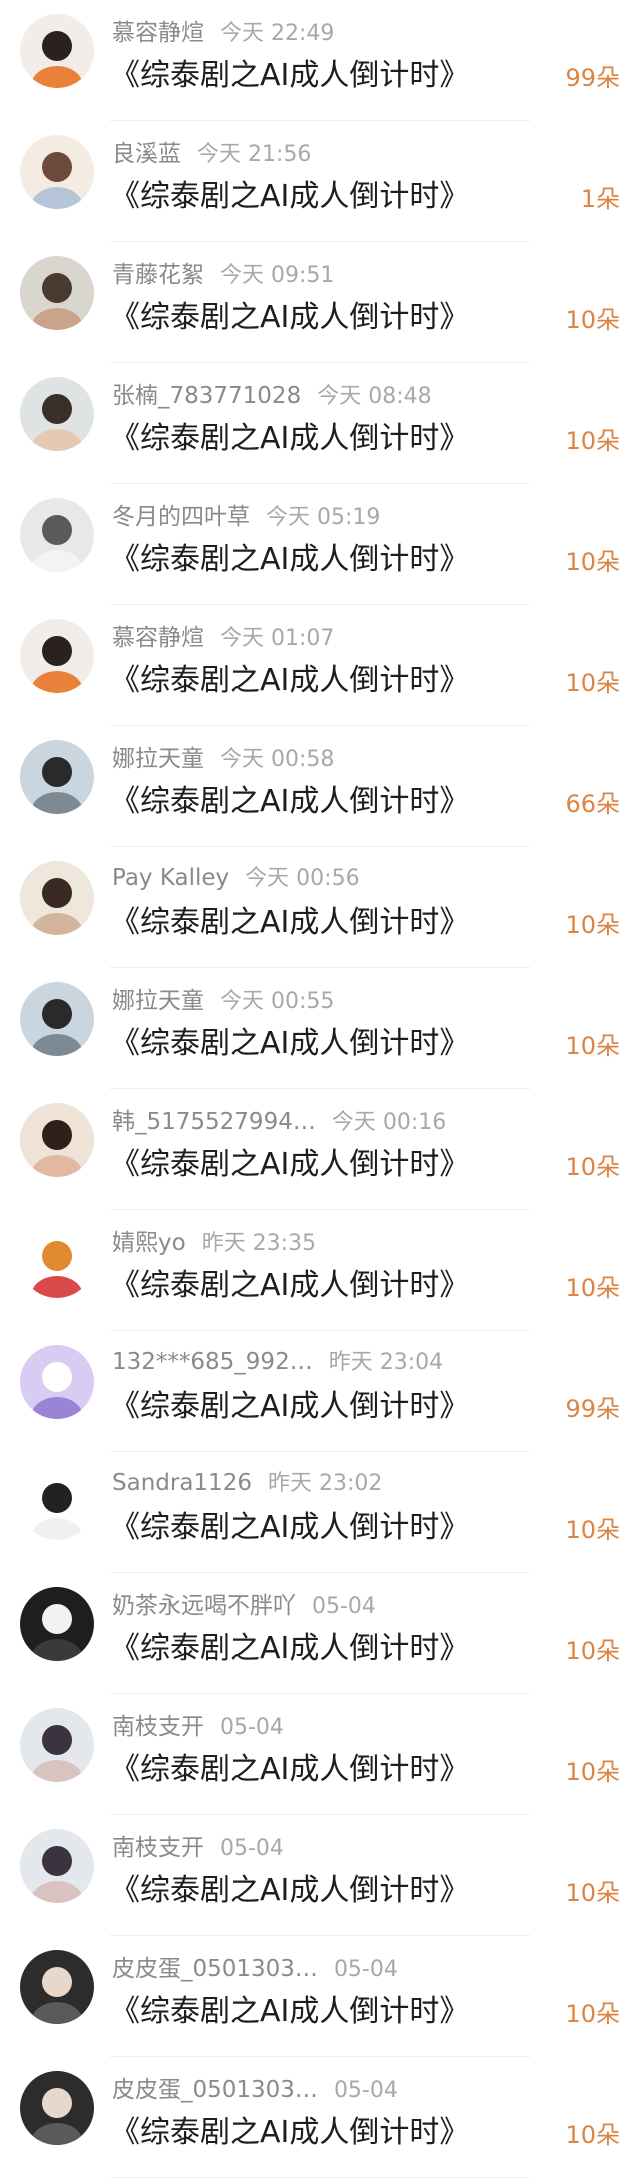 The image size is (640, 2178). What do you see at coordinates (158, 33) in the screenshot?
I see `user-name-text: 慕容静煊` at bounding box center [158, 33].